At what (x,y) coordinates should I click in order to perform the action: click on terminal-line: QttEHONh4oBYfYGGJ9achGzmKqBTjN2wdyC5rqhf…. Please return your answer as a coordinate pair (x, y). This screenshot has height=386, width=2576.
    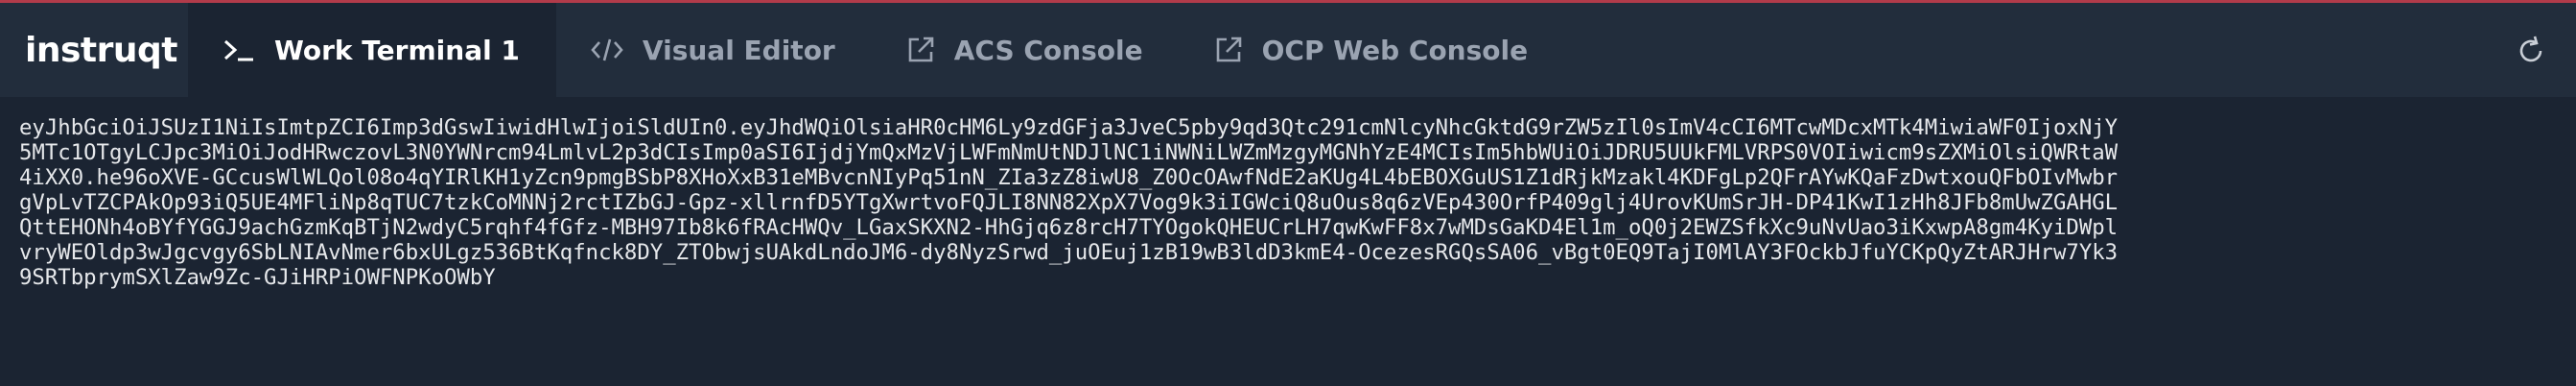
    Looking at the image, I should click on (1069, 227).